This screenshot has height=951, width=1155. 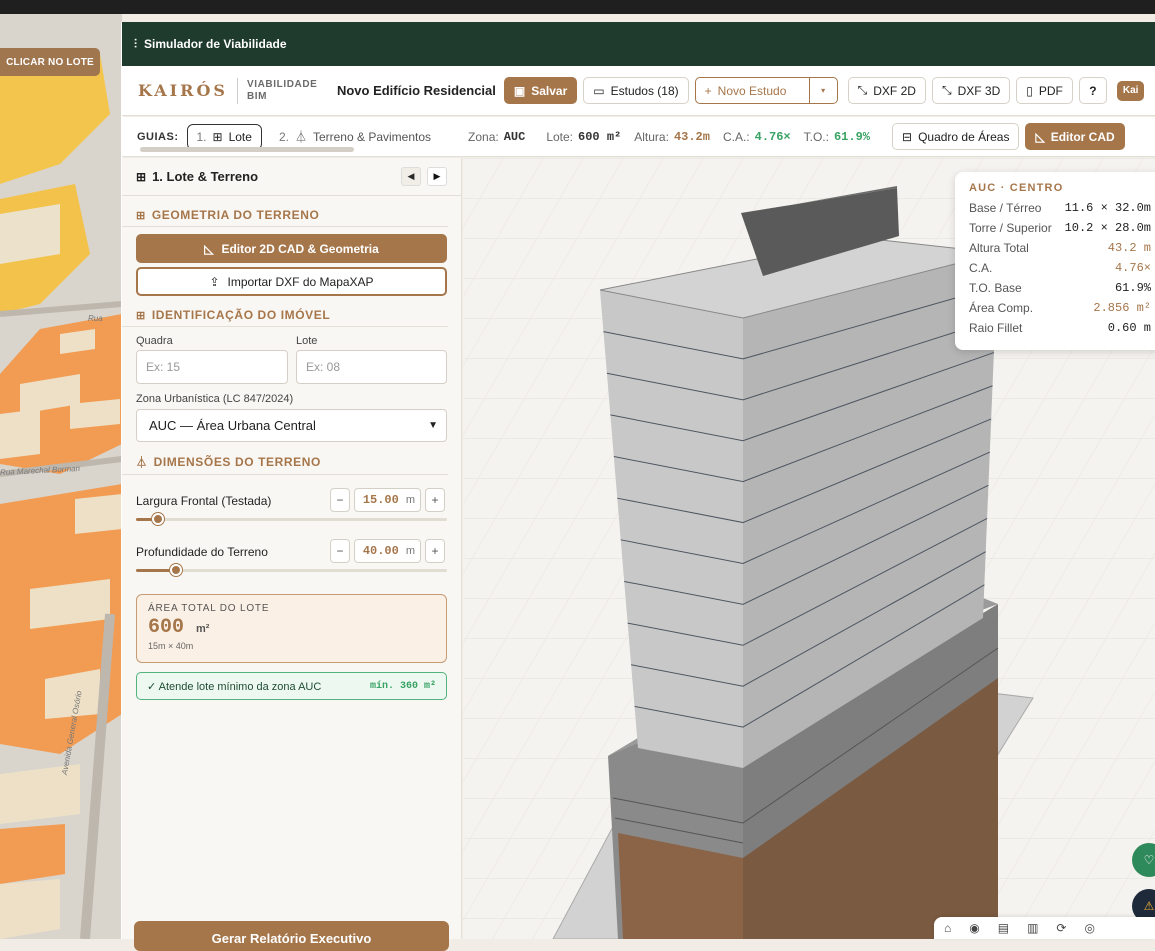 I want to click on depth-slider, so click(x=291, y=570).